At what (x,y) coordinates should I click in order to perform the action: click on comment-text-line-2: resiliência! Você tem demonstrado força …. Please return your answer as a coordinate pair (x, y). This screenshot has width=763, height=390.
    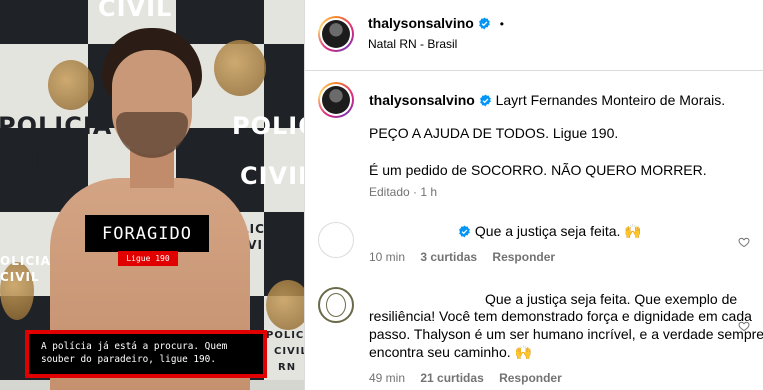
    Looking at the image, I should click on (560, 316).